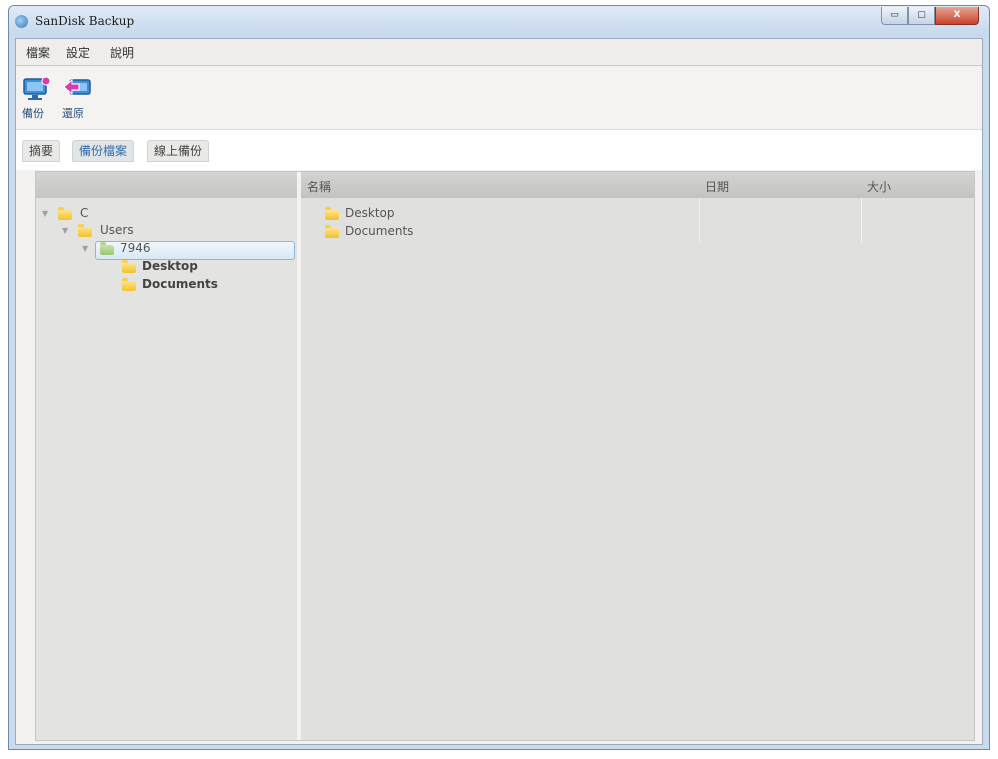 This screenshot has width=998, height=759. What do you see at coordinates (319, 186) in the screenshot?
I see `column-name: 名稱` at bounding box center [319, 186].